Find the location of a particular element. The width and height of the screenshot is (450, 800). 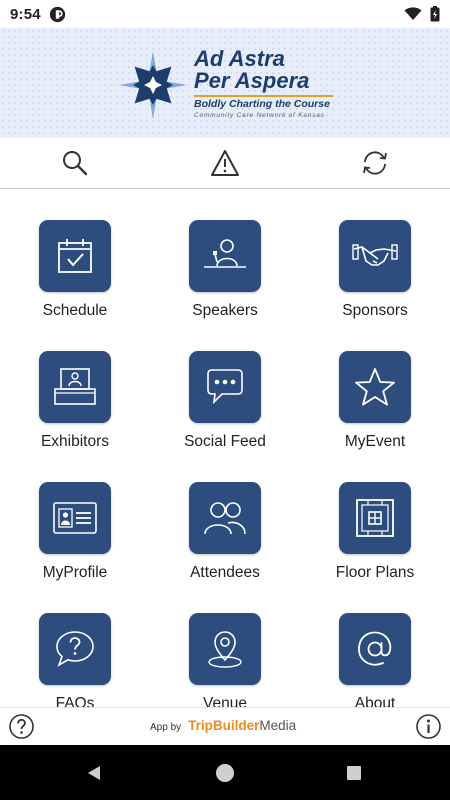

alerts-button is located at coordinates (225, 163).